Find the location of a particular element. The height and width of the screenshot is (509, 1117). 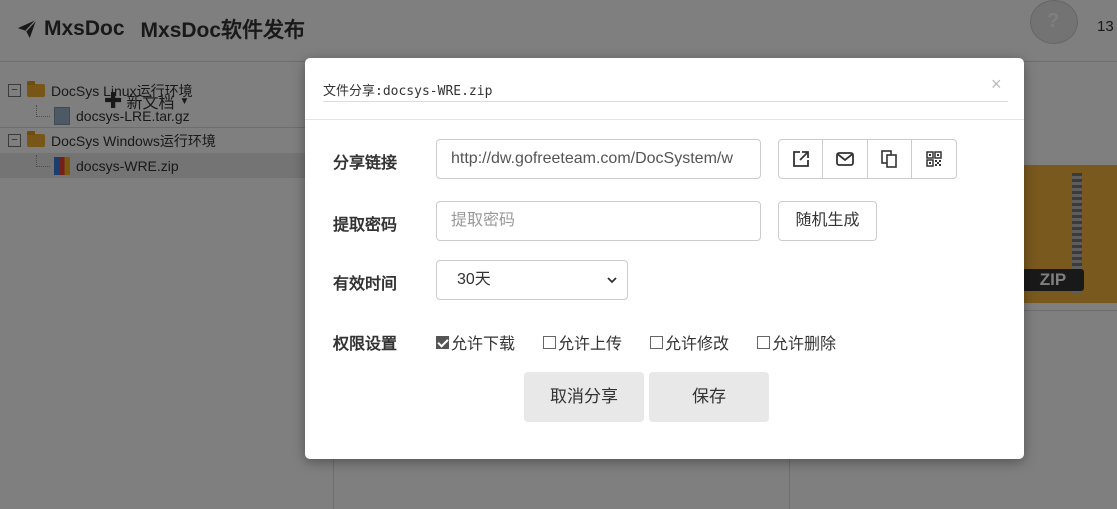

chevron-down-icon is located at coordinates (612, 280).